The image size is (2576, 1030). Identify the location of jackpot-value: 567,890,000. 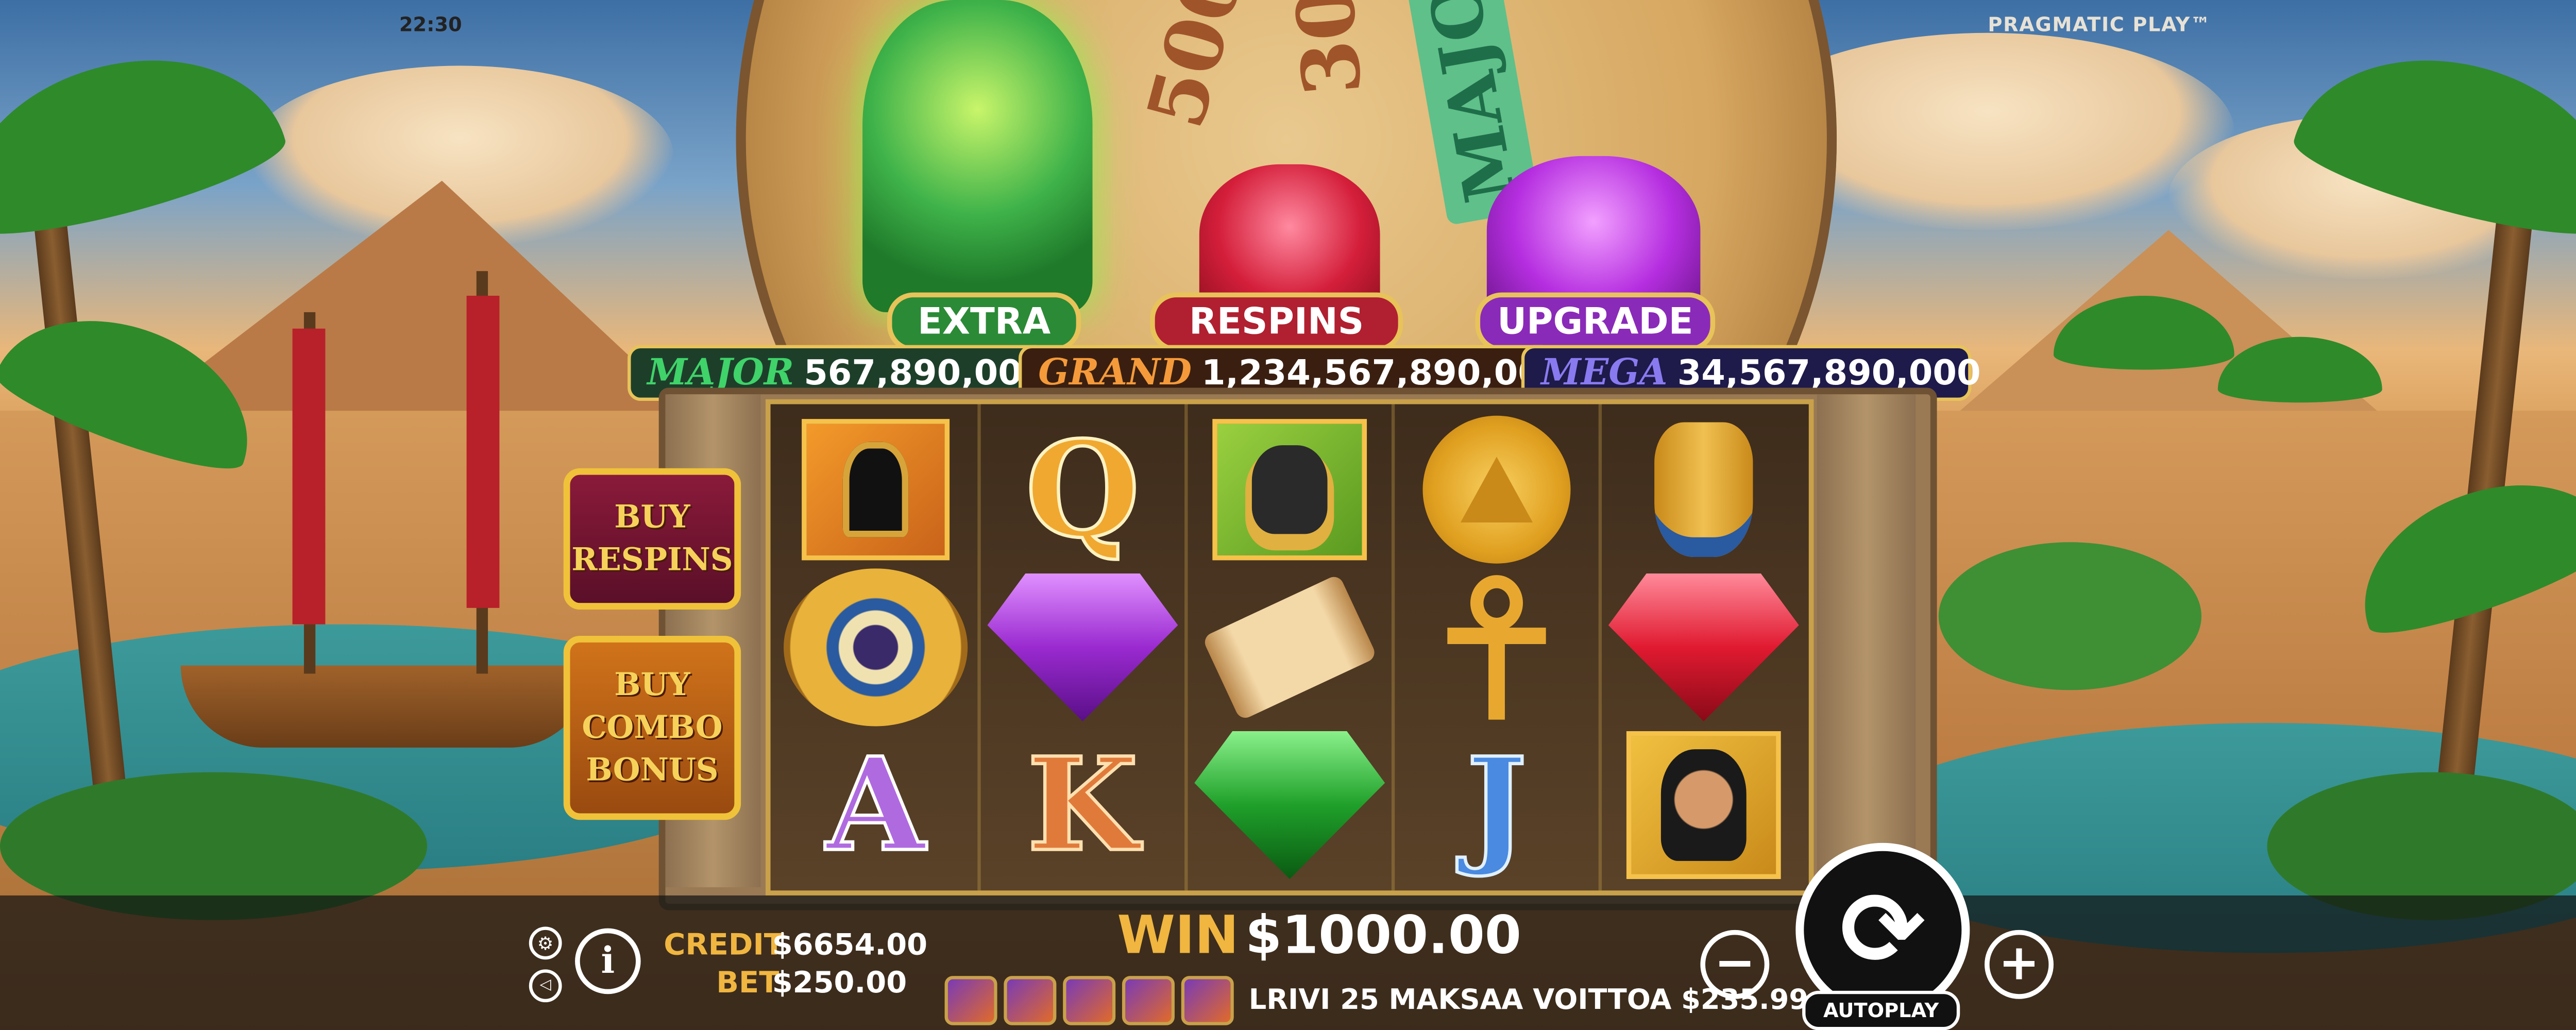
(925, 373).